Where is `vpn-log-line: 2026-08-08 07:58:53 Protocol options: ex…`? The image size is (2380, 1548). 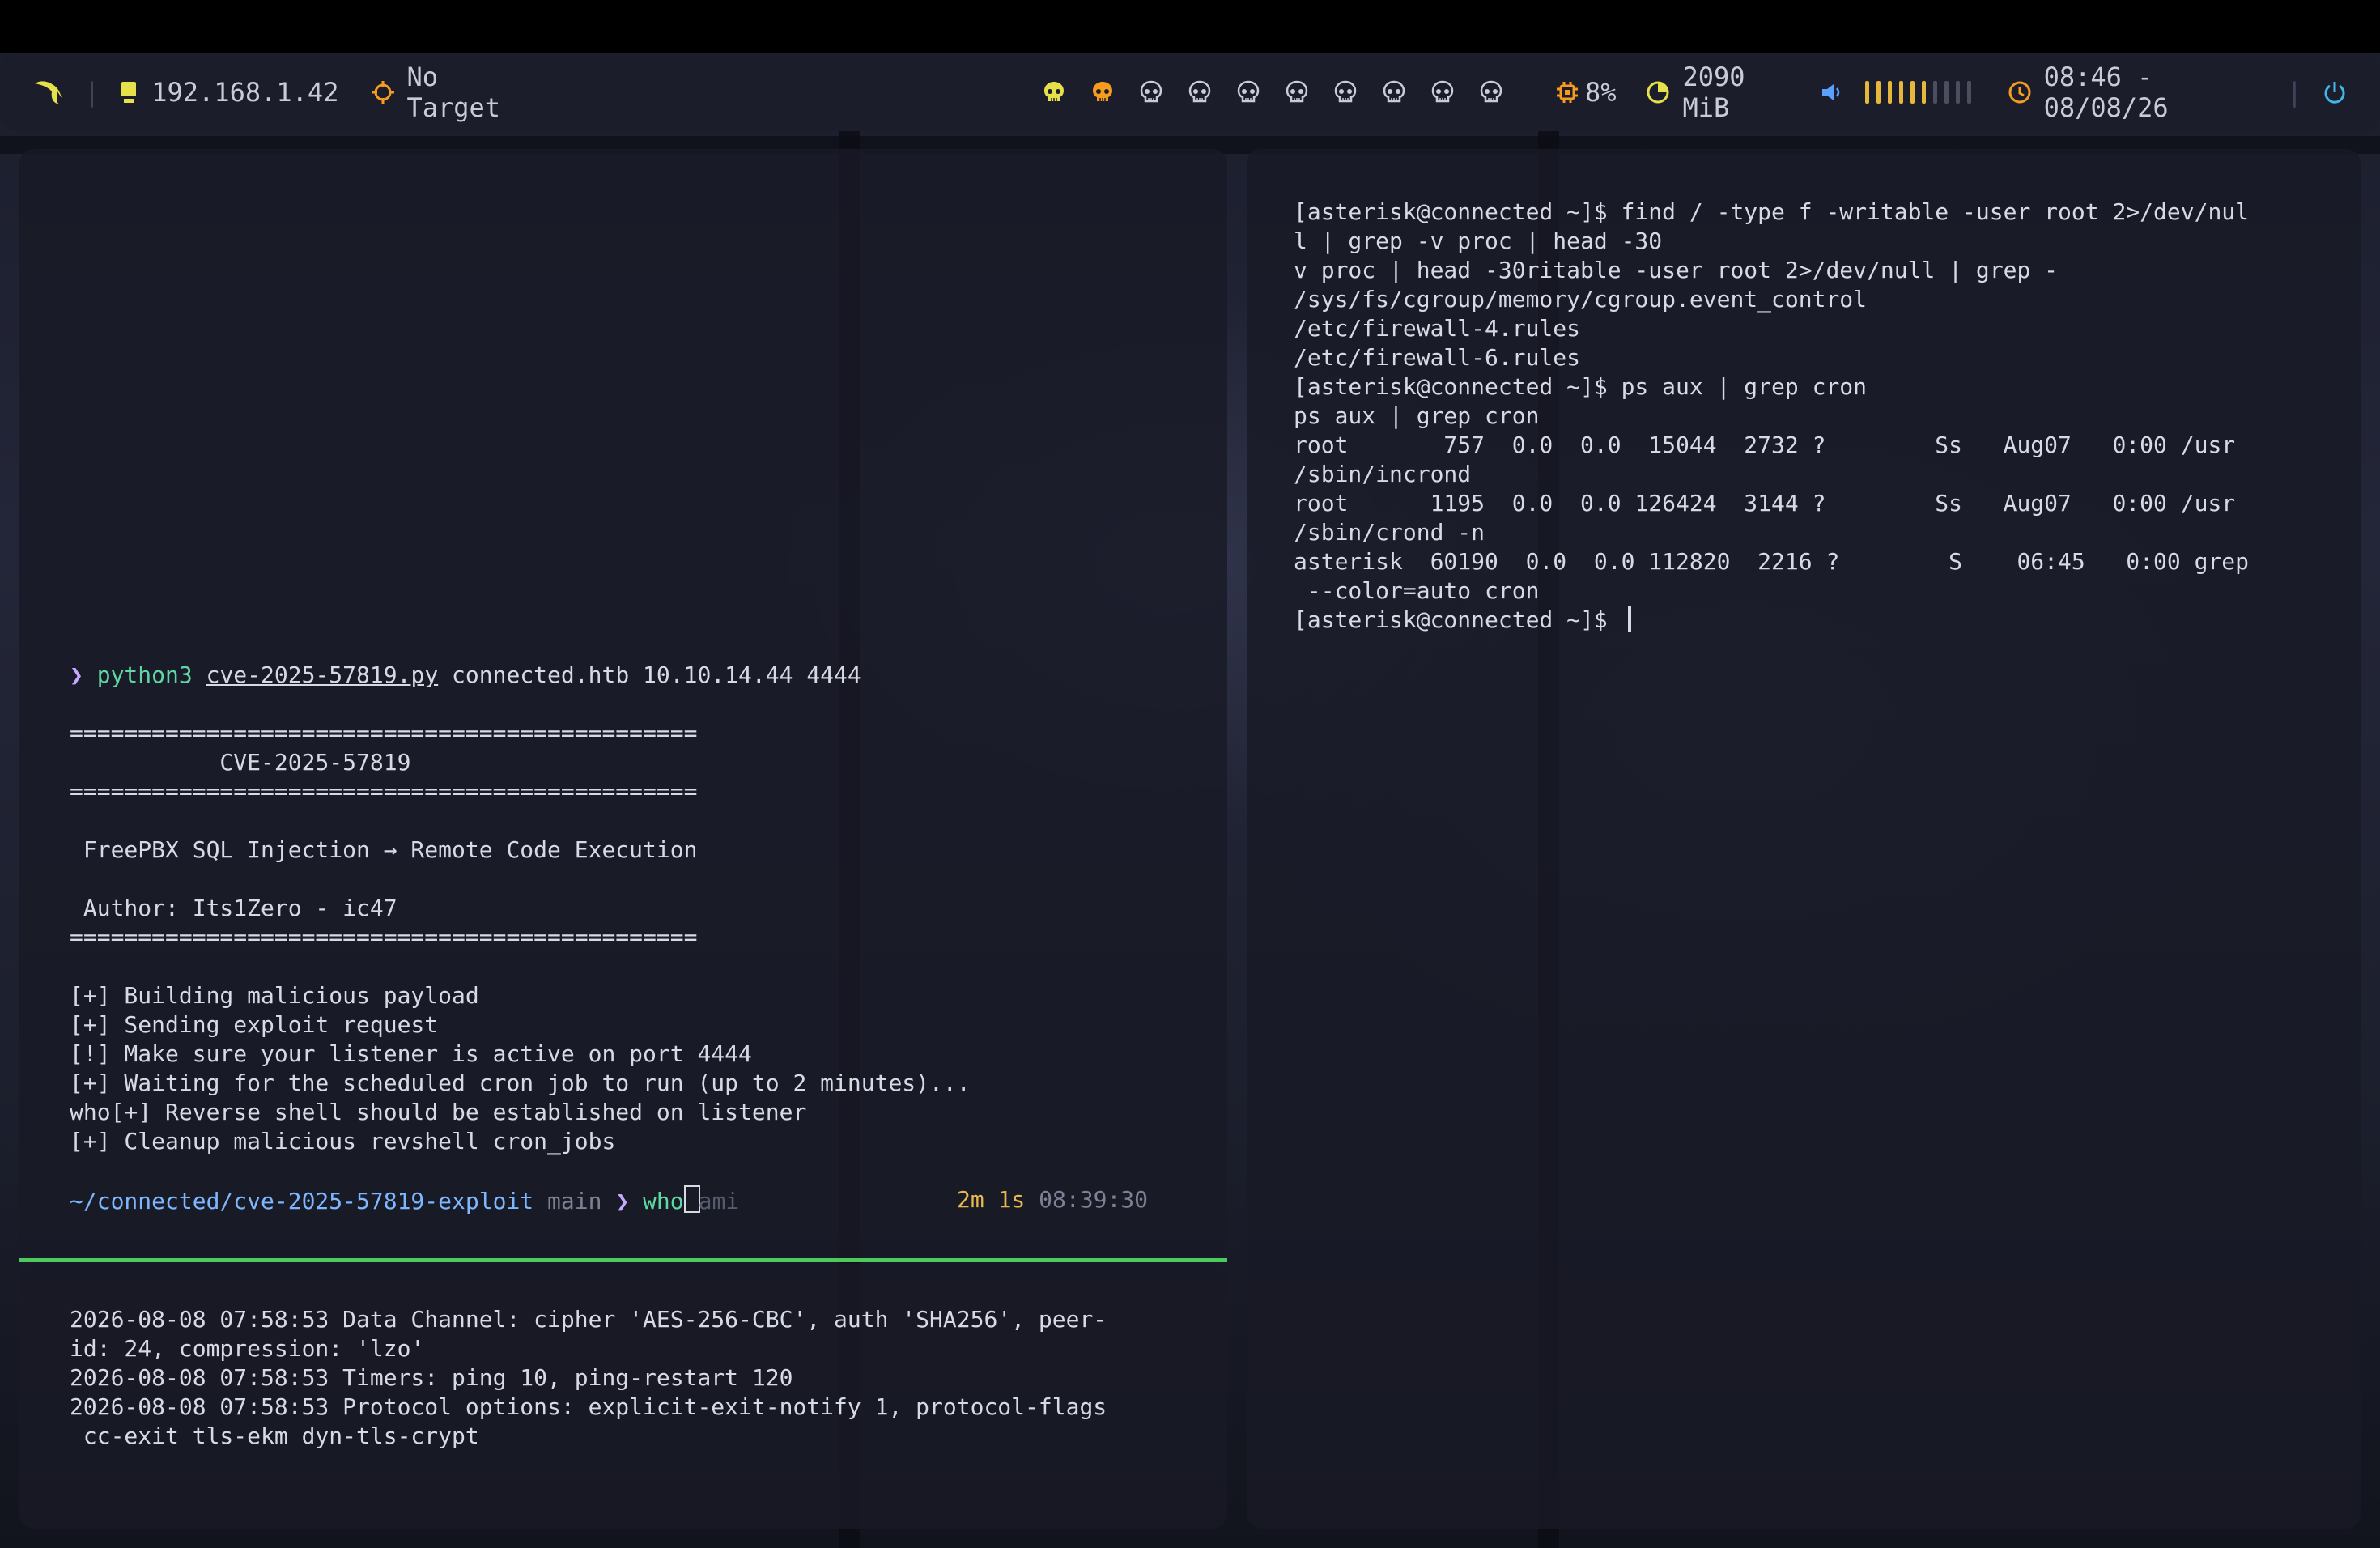
vpn-log-line: 2026-08-08 07:58:53 Protocol options: ex… is located at coordinates (588, 1407).